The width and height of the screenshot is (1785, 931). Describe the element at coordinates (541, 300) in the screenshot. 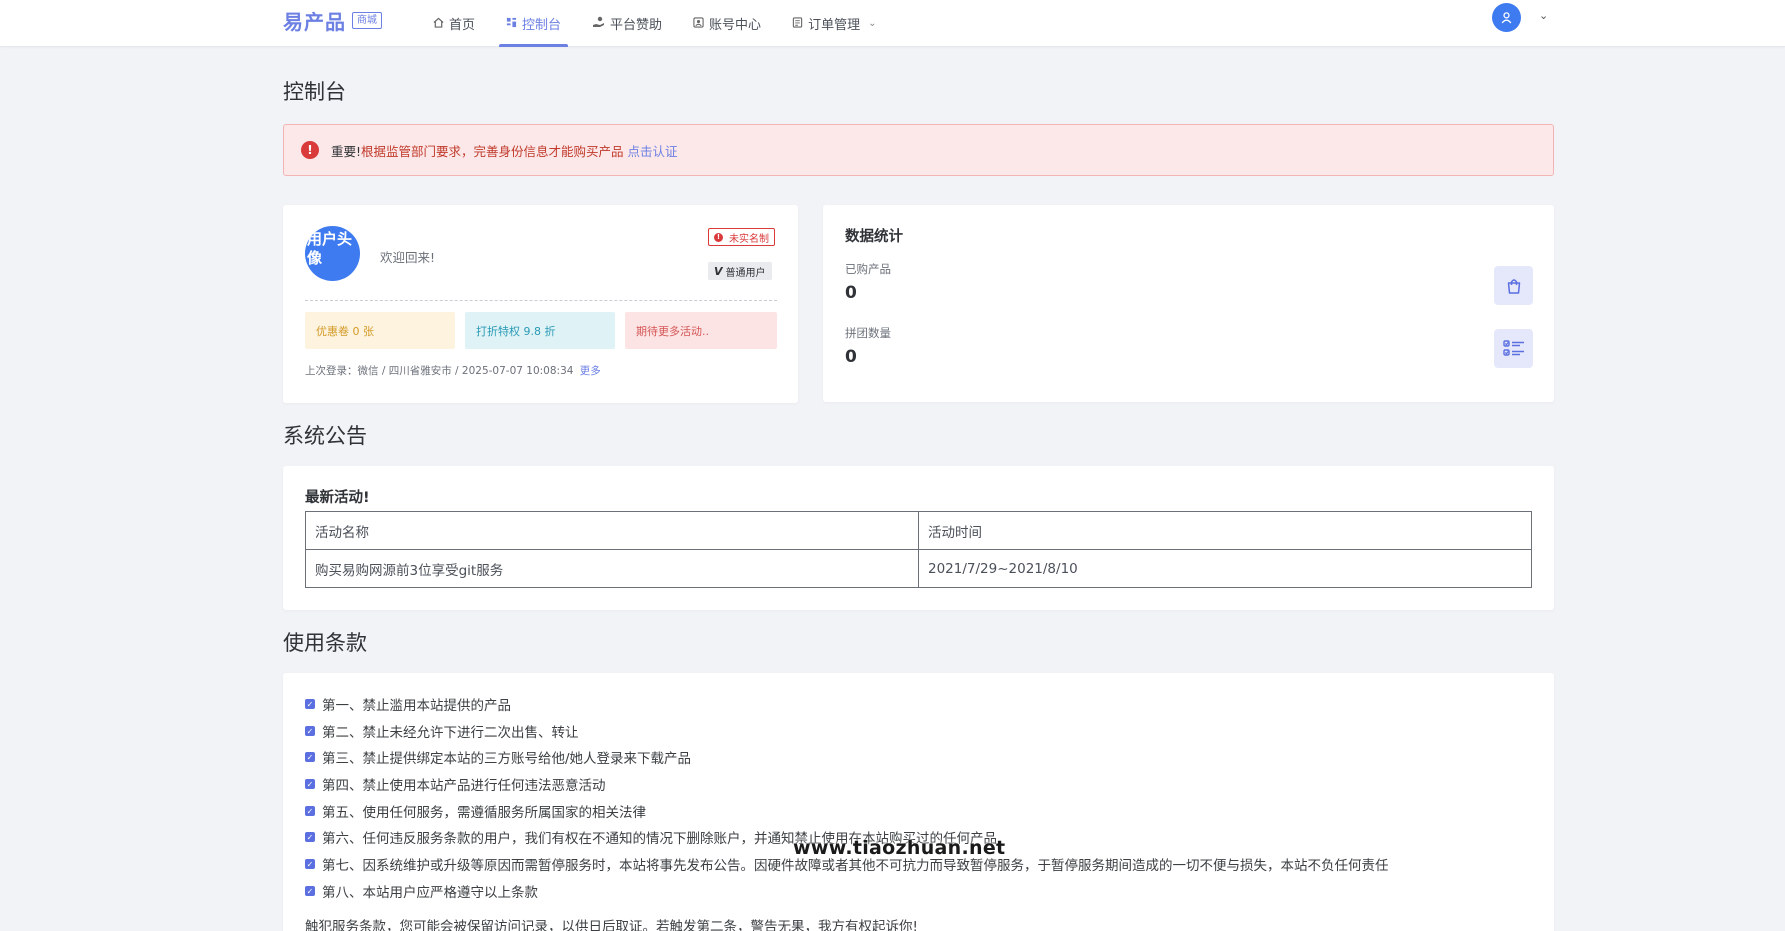

I see `divider` at that location.